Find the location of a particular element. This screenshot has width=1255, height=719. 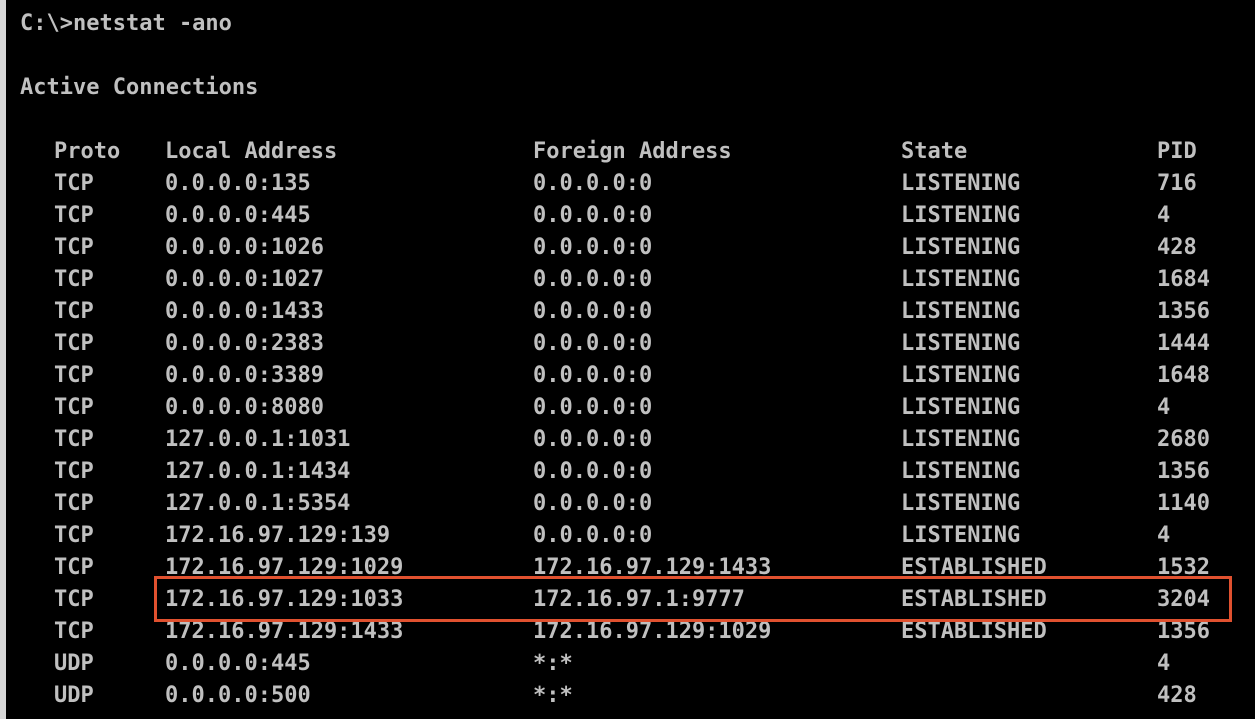

table-row: TCP 0.0.0.0:135 0.0.0.0:0 LISTENING 716 is located at coordinates (630, 184).